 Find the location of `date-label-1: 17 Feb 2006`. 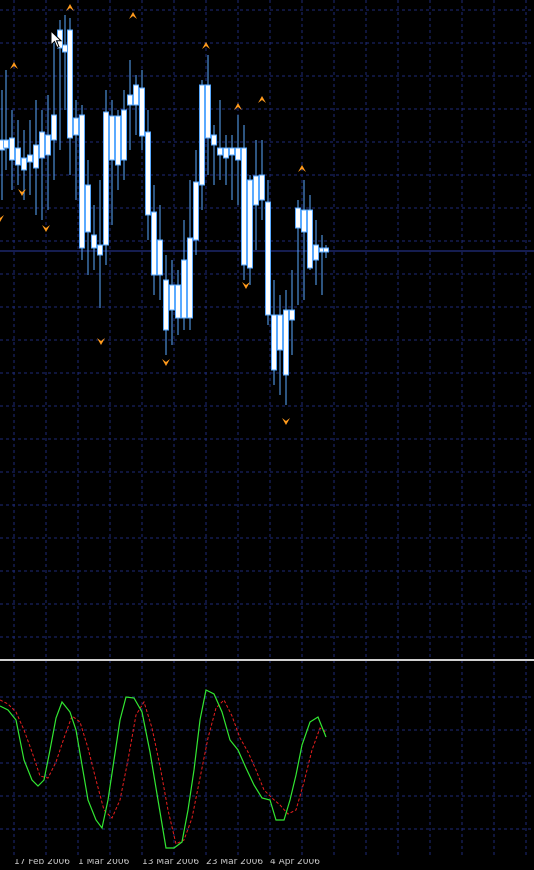

date-label-1: 17 Feb 2006 is located at coordinates (42, 863).